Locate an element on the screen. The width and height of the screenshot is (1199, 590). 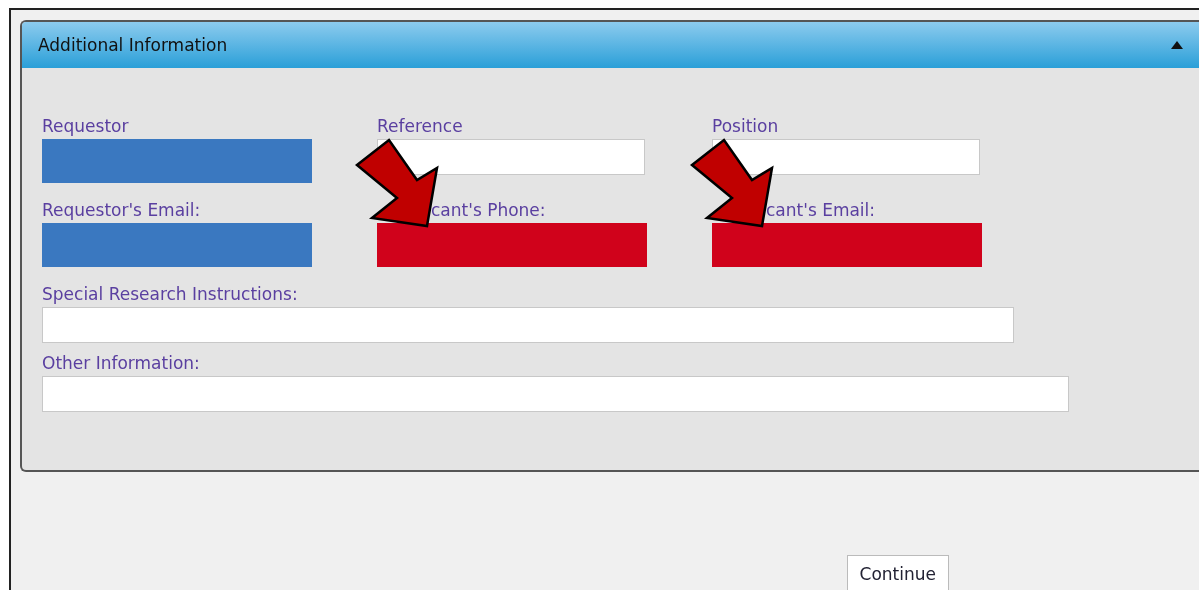
field-label: Reference is located at coordinates (420, 126).